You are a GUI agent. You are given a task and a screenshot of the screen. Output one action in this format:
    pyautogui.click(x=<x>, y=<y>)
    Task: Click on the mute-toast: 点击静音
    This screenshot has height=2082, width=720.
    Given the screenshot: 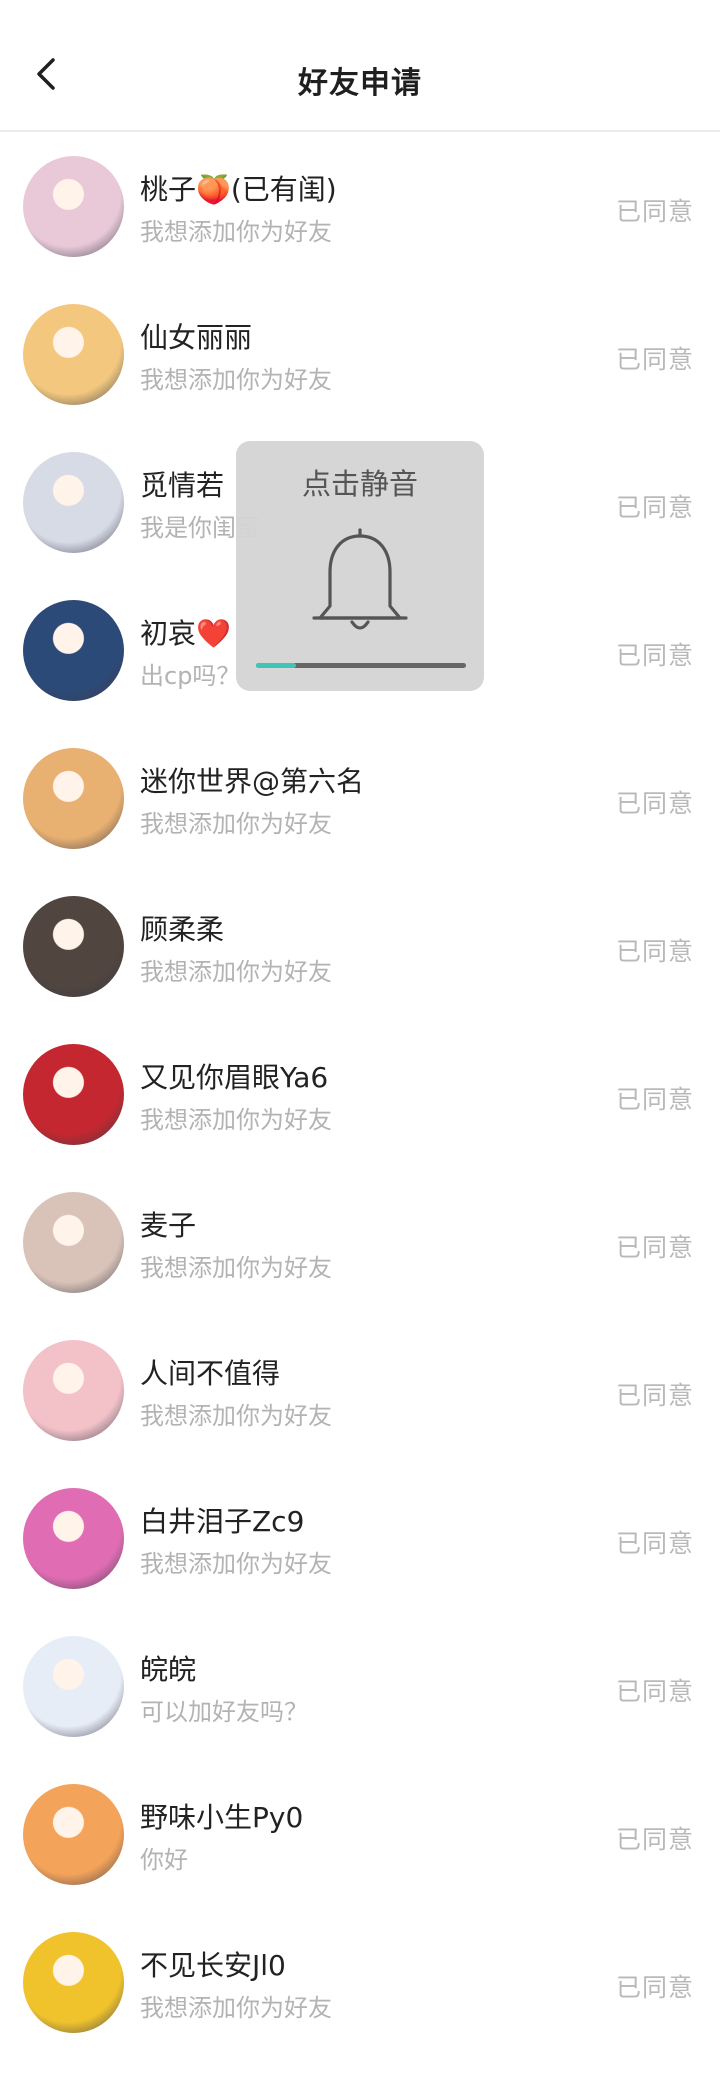 What is the action you would take?
    pyautogui.click(x=360, y=566)
    